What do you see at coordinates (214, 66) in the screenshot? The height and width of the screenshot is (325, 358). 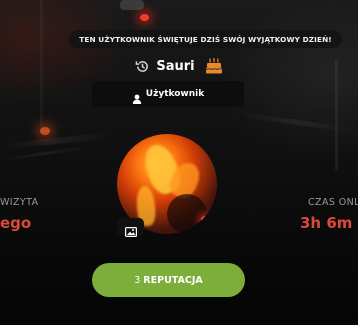 I see `cake-icon` at bounding box center [214, 66].